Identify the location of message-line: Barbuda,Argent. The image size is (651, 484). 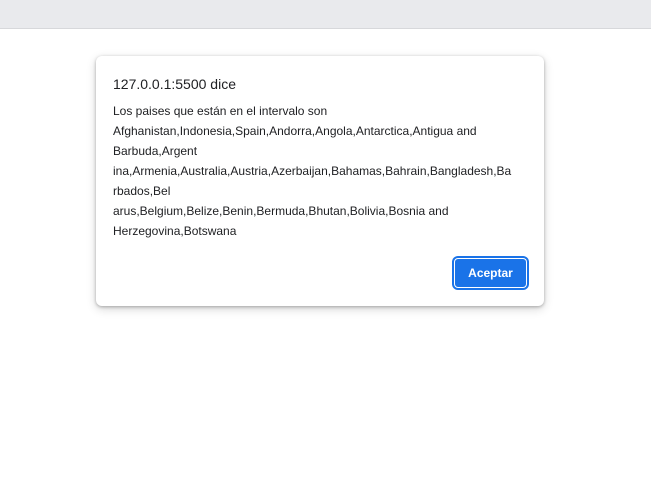
(155, 151).